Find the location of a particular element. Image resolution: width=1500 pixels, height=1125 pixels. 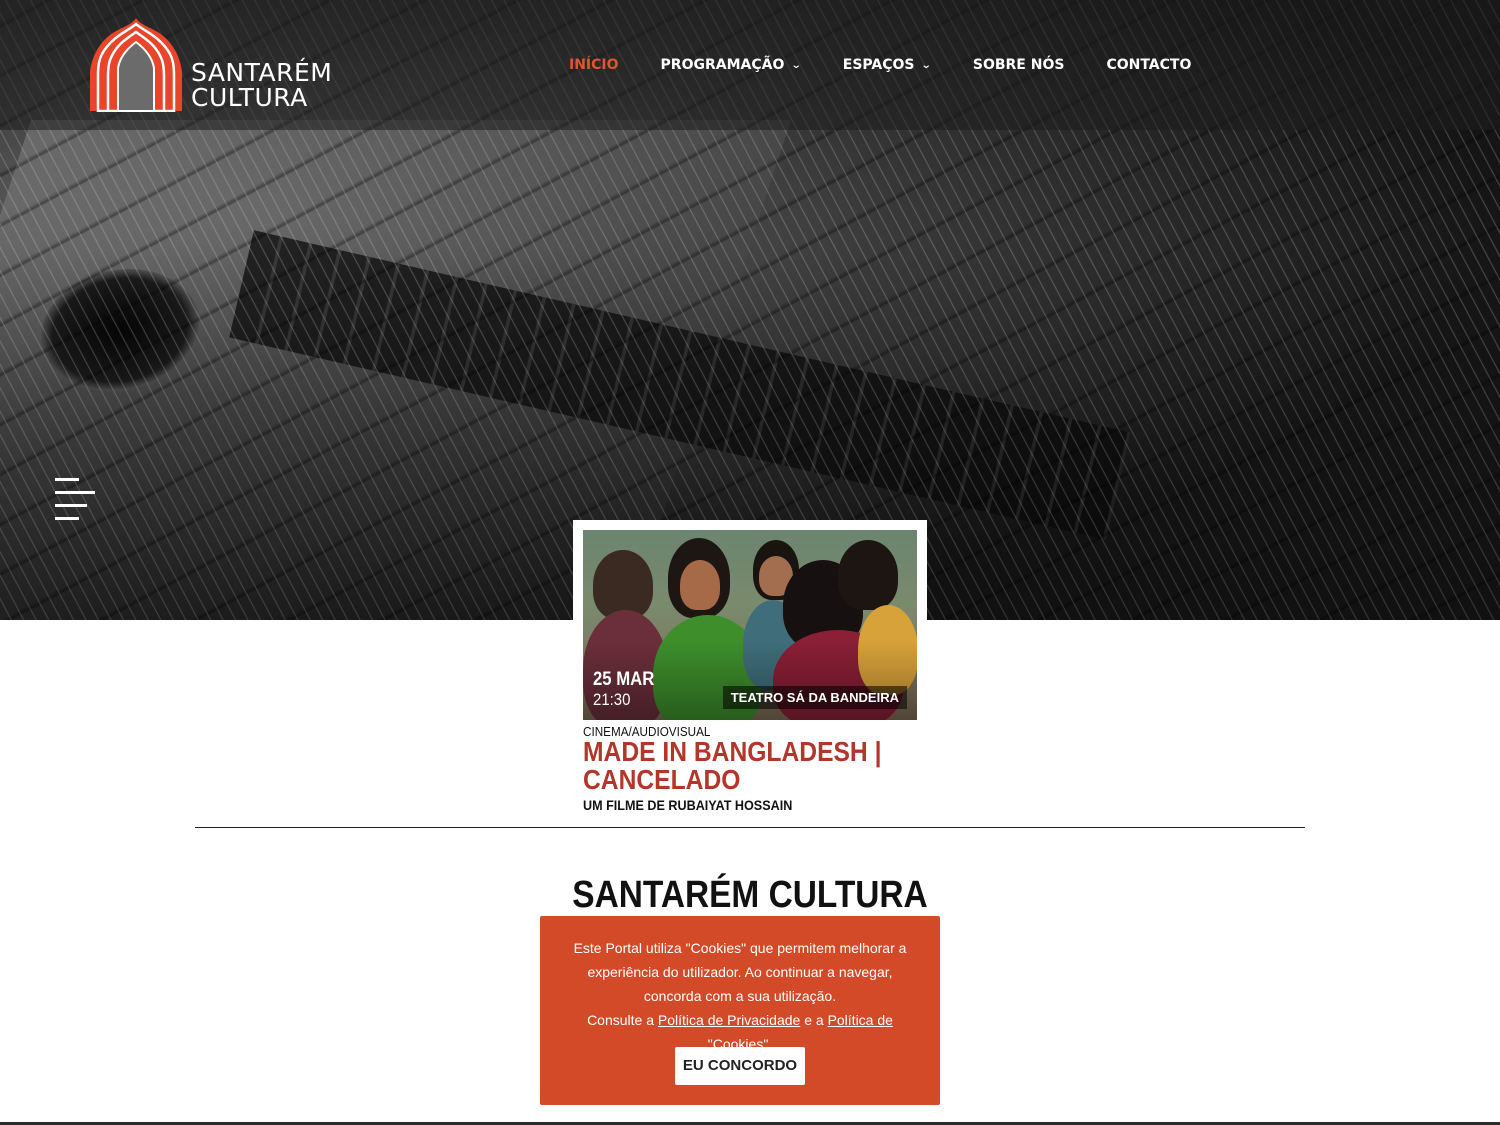

logo-wordmark: SANTARÉM CULTURA is located at coordinates (261, 85).